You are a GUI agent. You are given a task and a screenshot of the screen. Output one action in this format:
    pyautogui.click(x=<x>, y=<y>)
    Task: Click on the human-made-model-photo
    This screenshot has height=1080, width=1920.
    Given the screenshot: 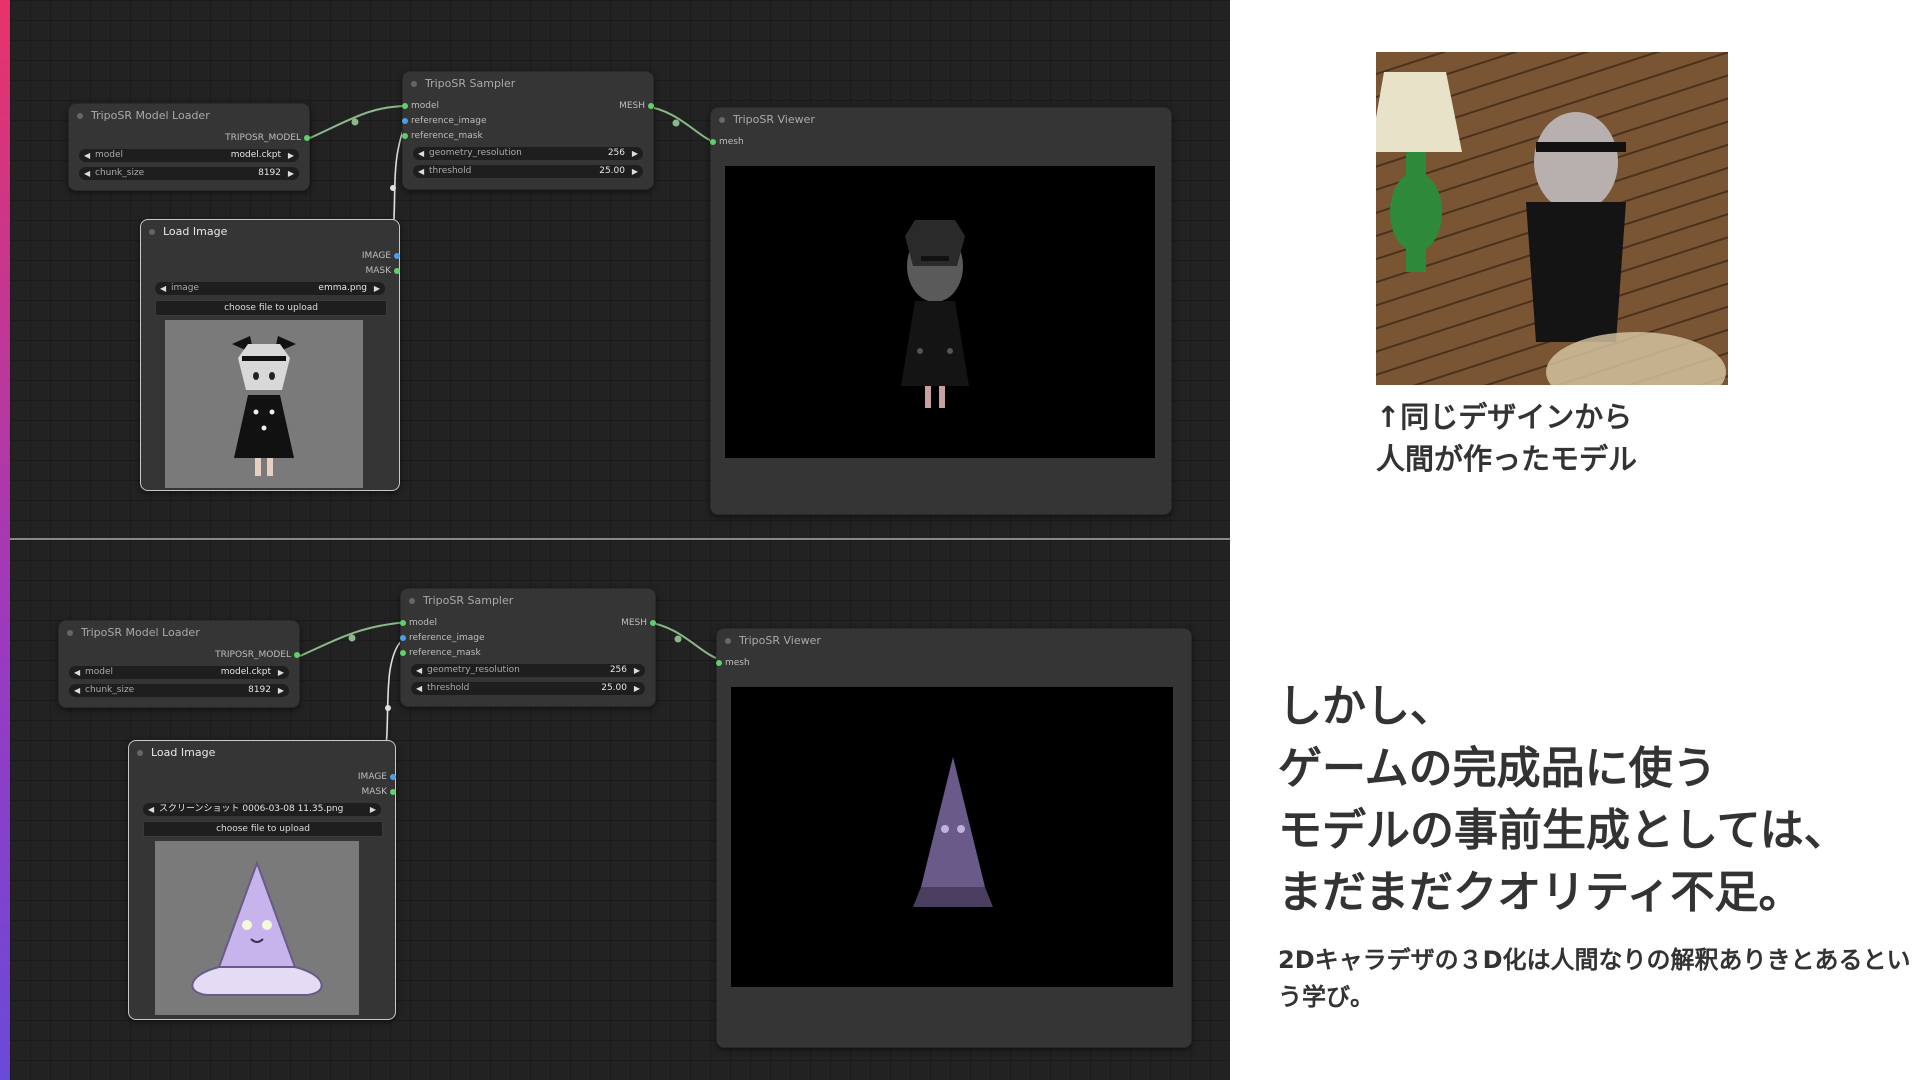 What is the action you would take?
    pyautogui.click(x=1552, y=218)
    